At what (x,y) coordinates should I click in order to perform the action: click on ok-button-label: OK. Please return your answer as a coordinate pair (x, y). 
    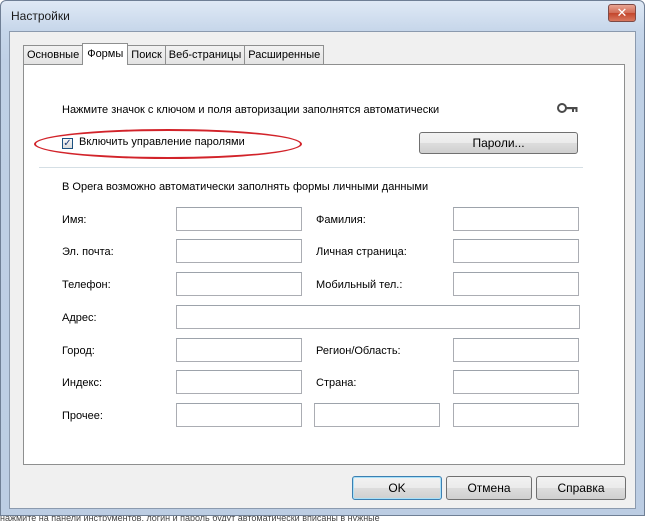
    Looking at the image, I should click on (397, 488).